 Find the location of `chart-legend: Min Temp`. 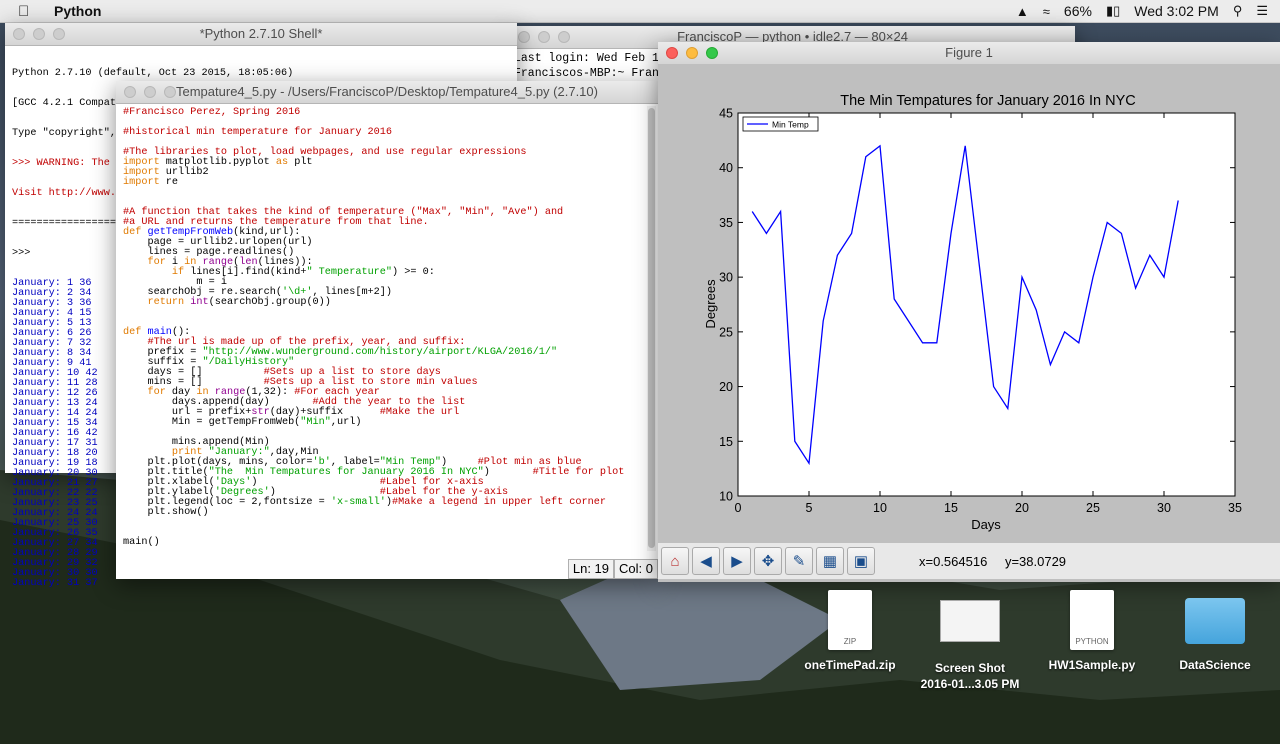

chart-legend: Min Temp is located at coordinates (780, 124).